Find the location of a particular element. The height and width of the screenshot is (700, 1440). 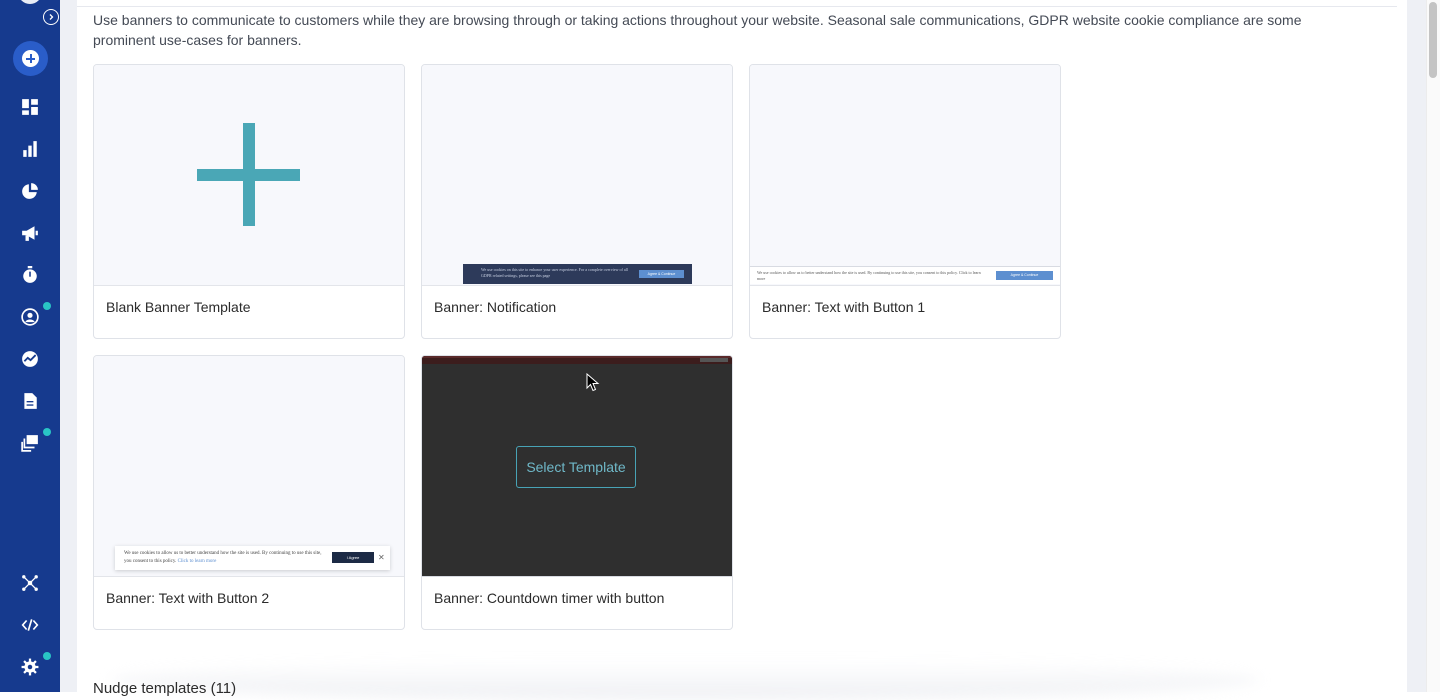

template-label: Banner: Text with Button 2 is located at coordinates (188, 598).